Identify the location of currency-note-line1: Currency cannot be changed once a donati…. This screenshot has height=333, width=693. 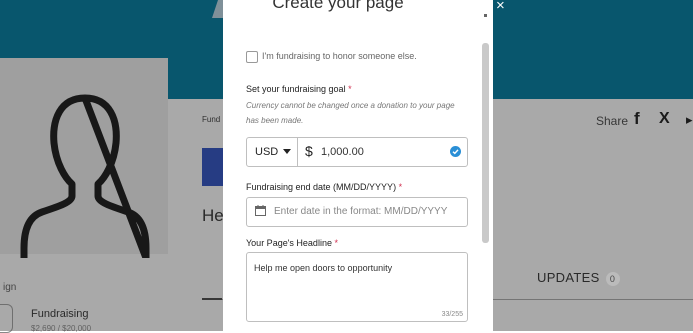
(350, 105).